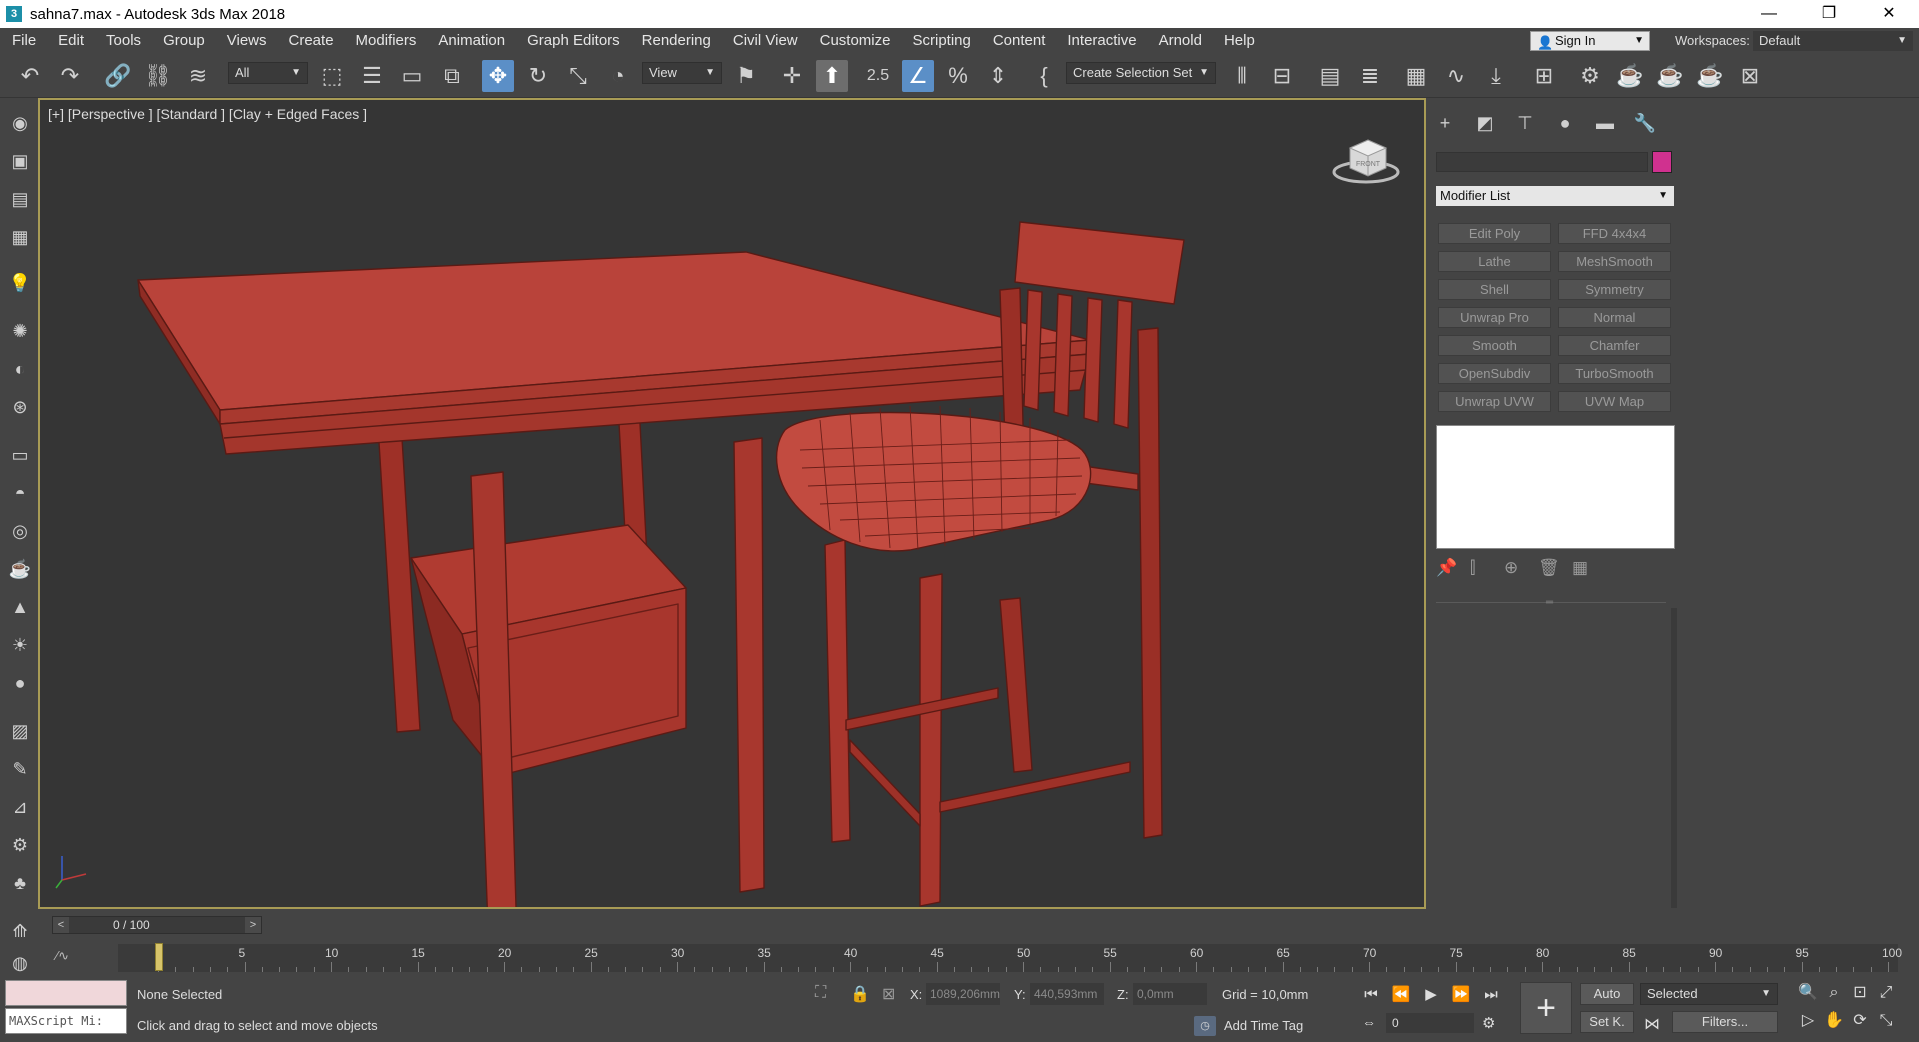  Describe the element at coordinates (1889, 14) in the screenshot. I see `close-button: ✕` at that location.